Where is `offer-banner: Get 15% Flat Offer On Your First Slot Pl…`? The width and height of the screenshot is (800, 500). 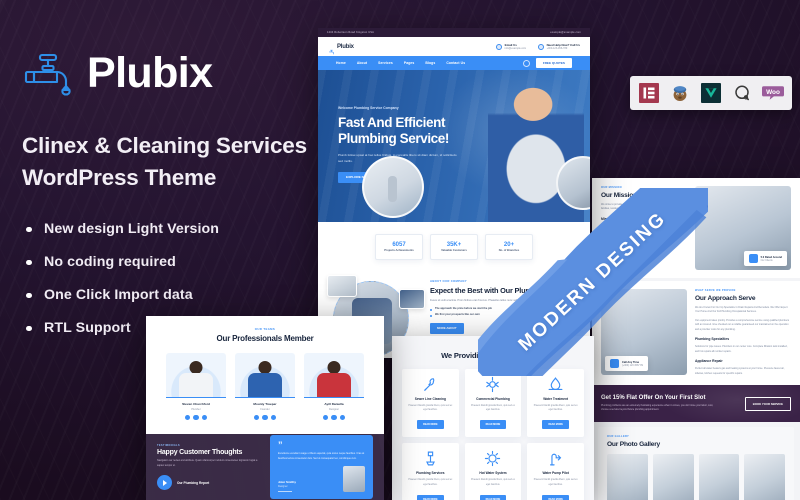 offer-banner: Get 15% Flat Offer On Your First Slot Pl… is located at coordinates (696, 403).